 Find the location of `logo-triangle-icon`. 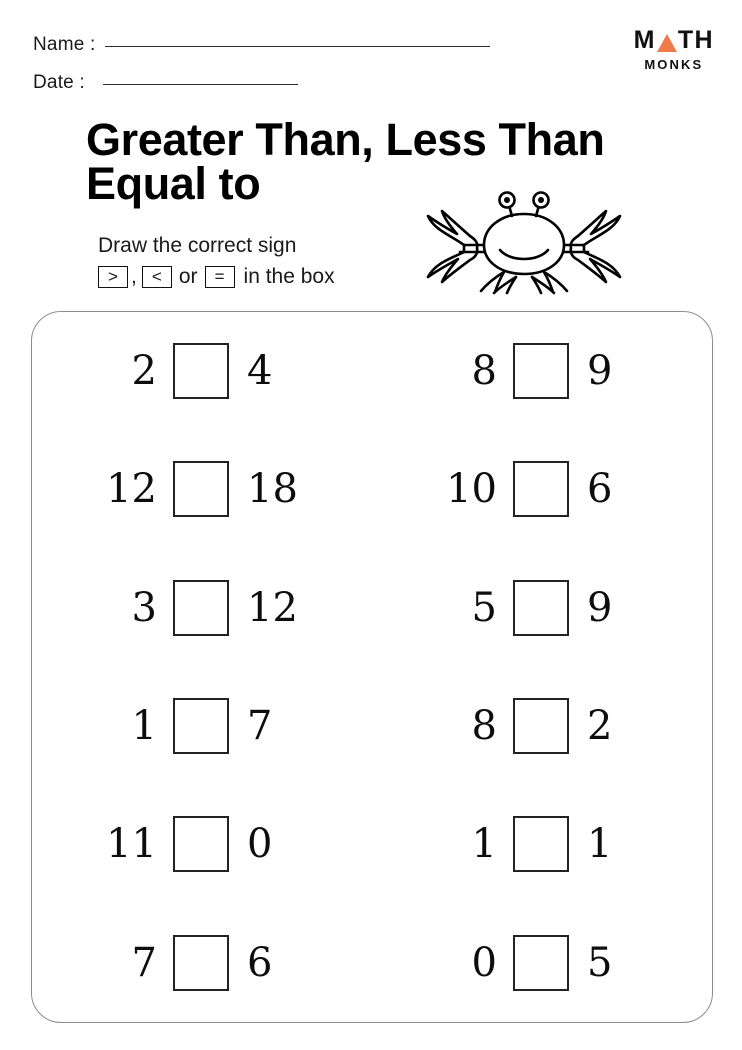

logo-triangle-icon is located at coordinates (666, 43).